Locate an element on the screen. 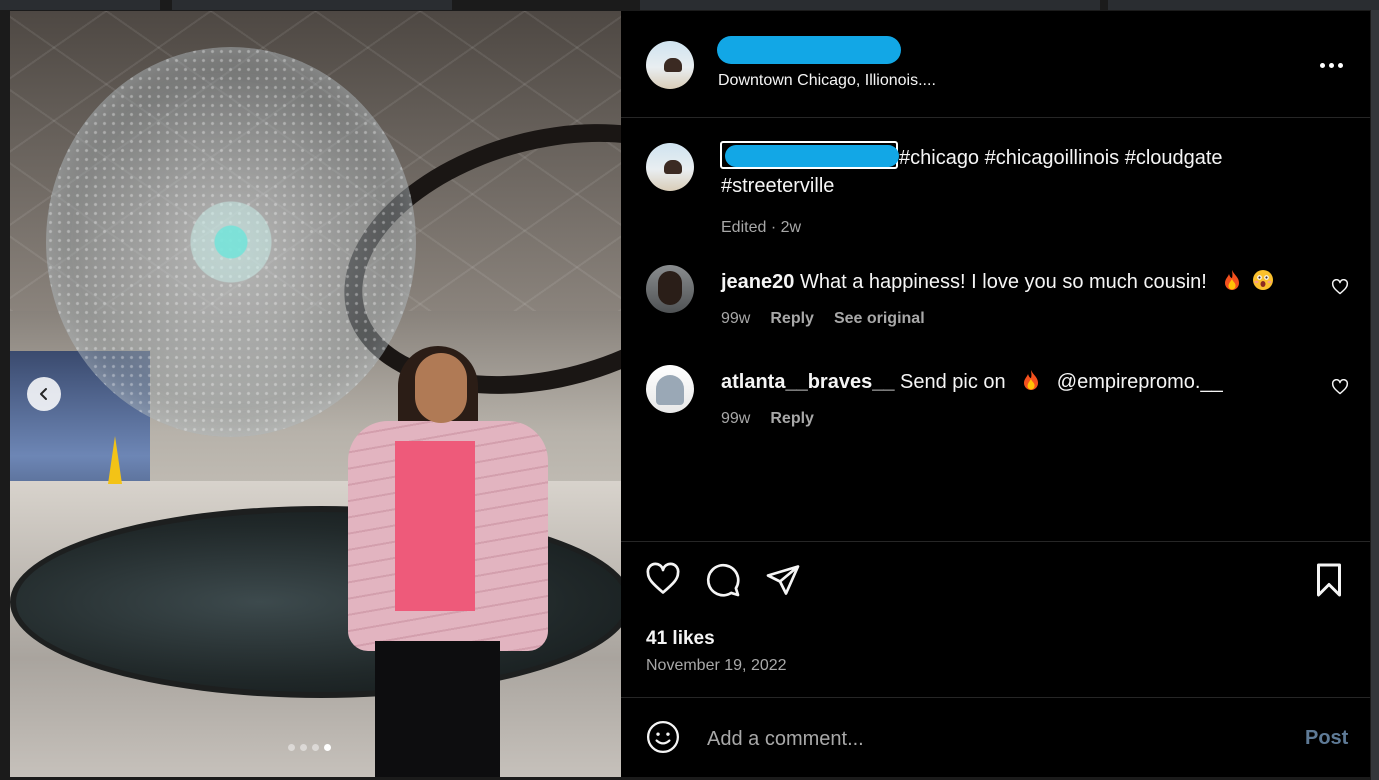 Image resolution: width=1379 pixels, height=780 pixels. previous-slide-button is located at coordinates (44, 394).